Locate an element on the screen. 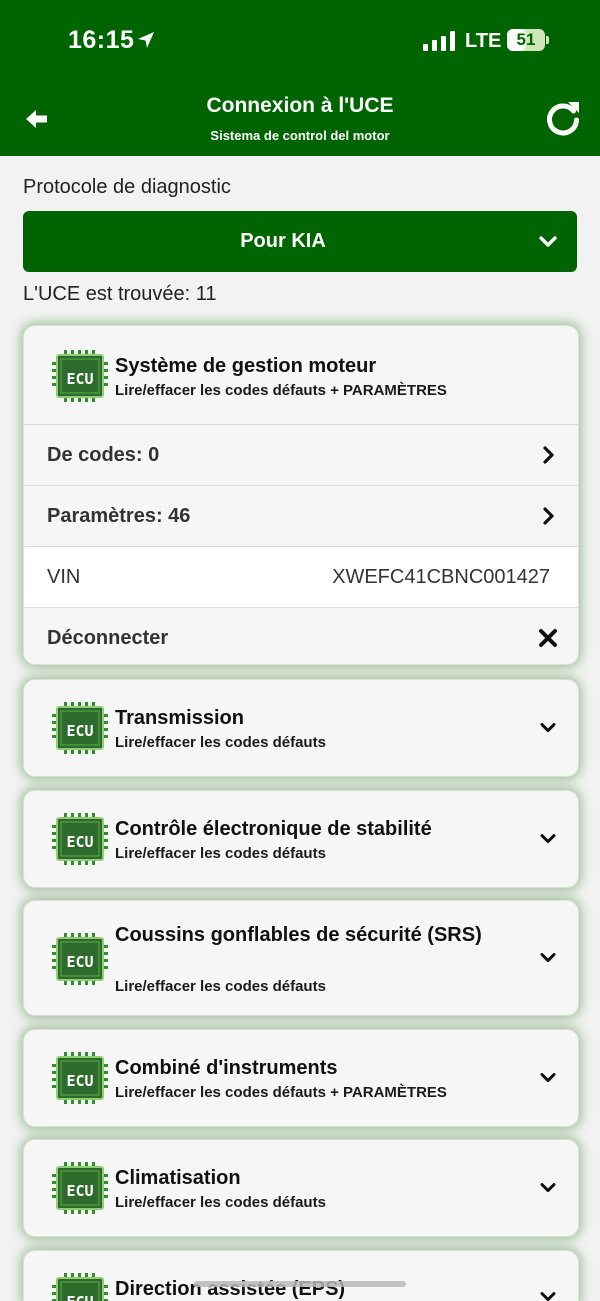 Image resolution: width=600 pixels, height=1301 pixels. battery-percentage: 51 is located at coordinates (526, 39).